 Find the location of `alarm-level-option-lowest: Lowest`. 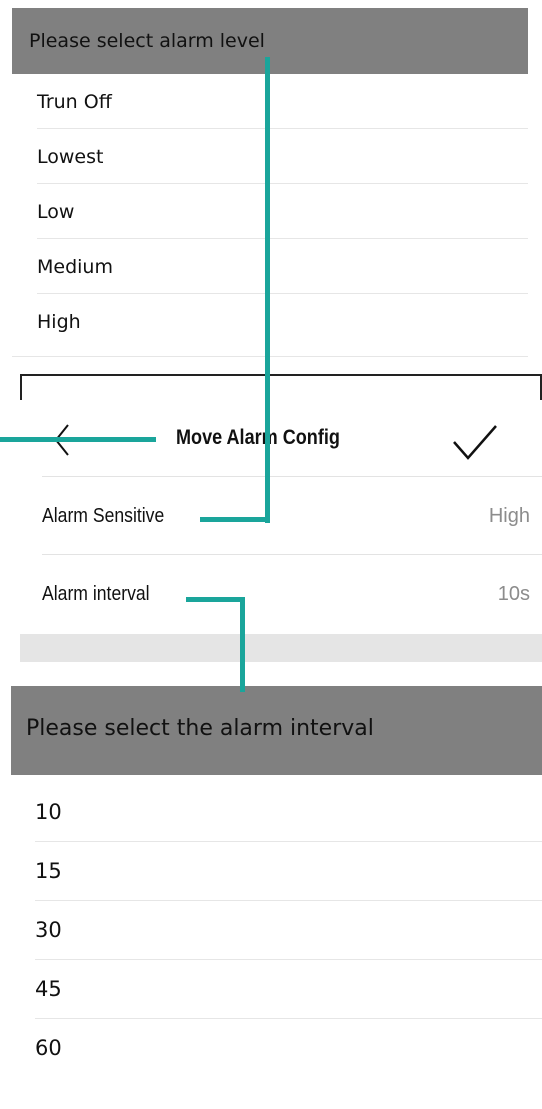

alarm-level-option-lowest: Lowest is located at coordinates (282, 156).